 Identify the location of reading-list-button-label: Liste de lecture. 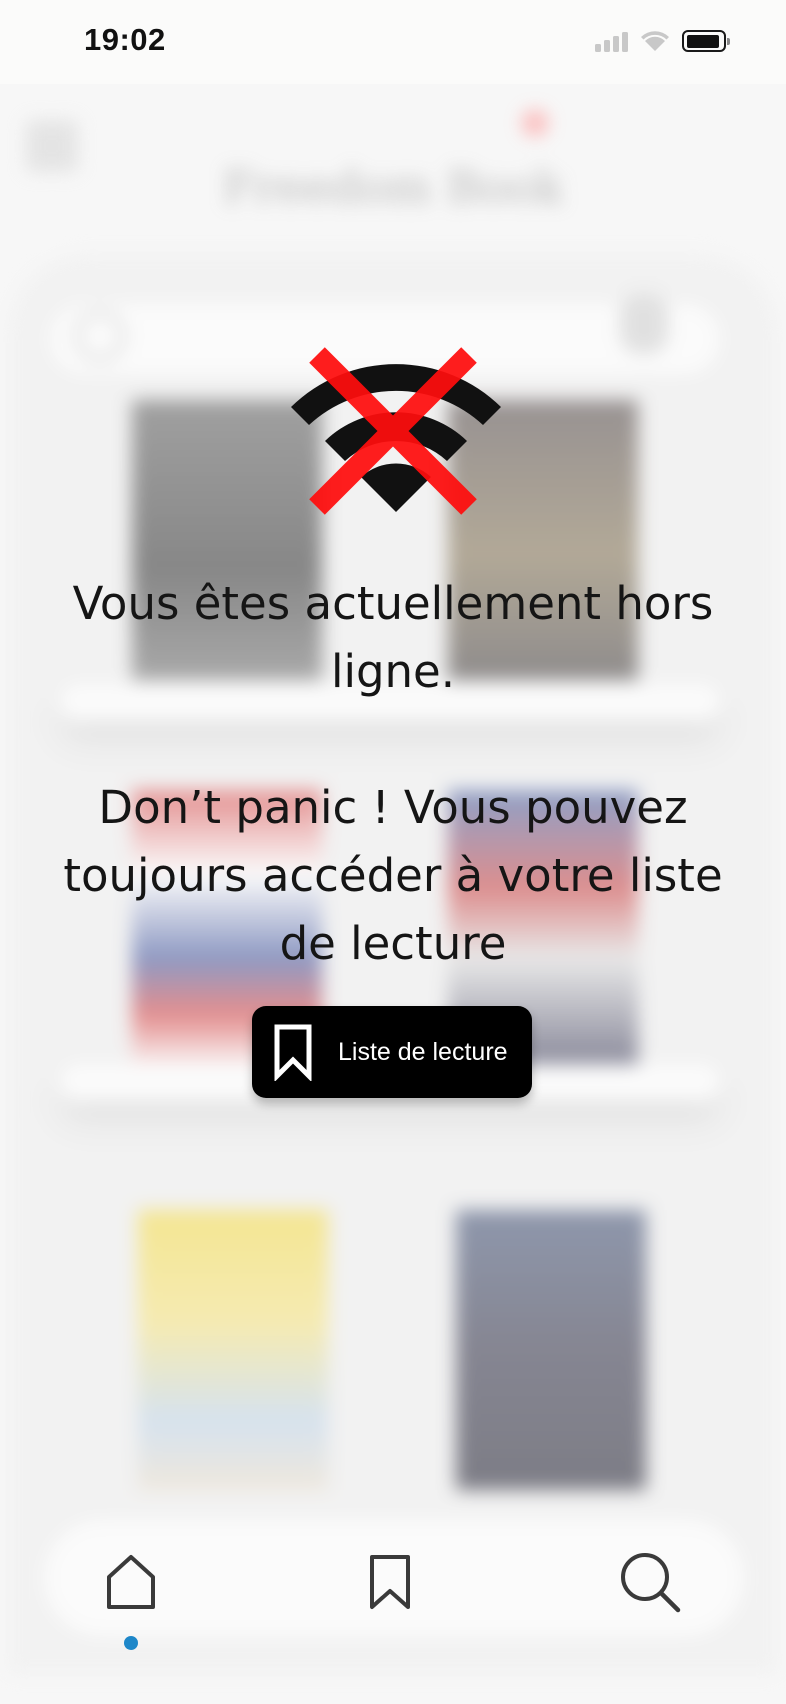
(423, 1051).